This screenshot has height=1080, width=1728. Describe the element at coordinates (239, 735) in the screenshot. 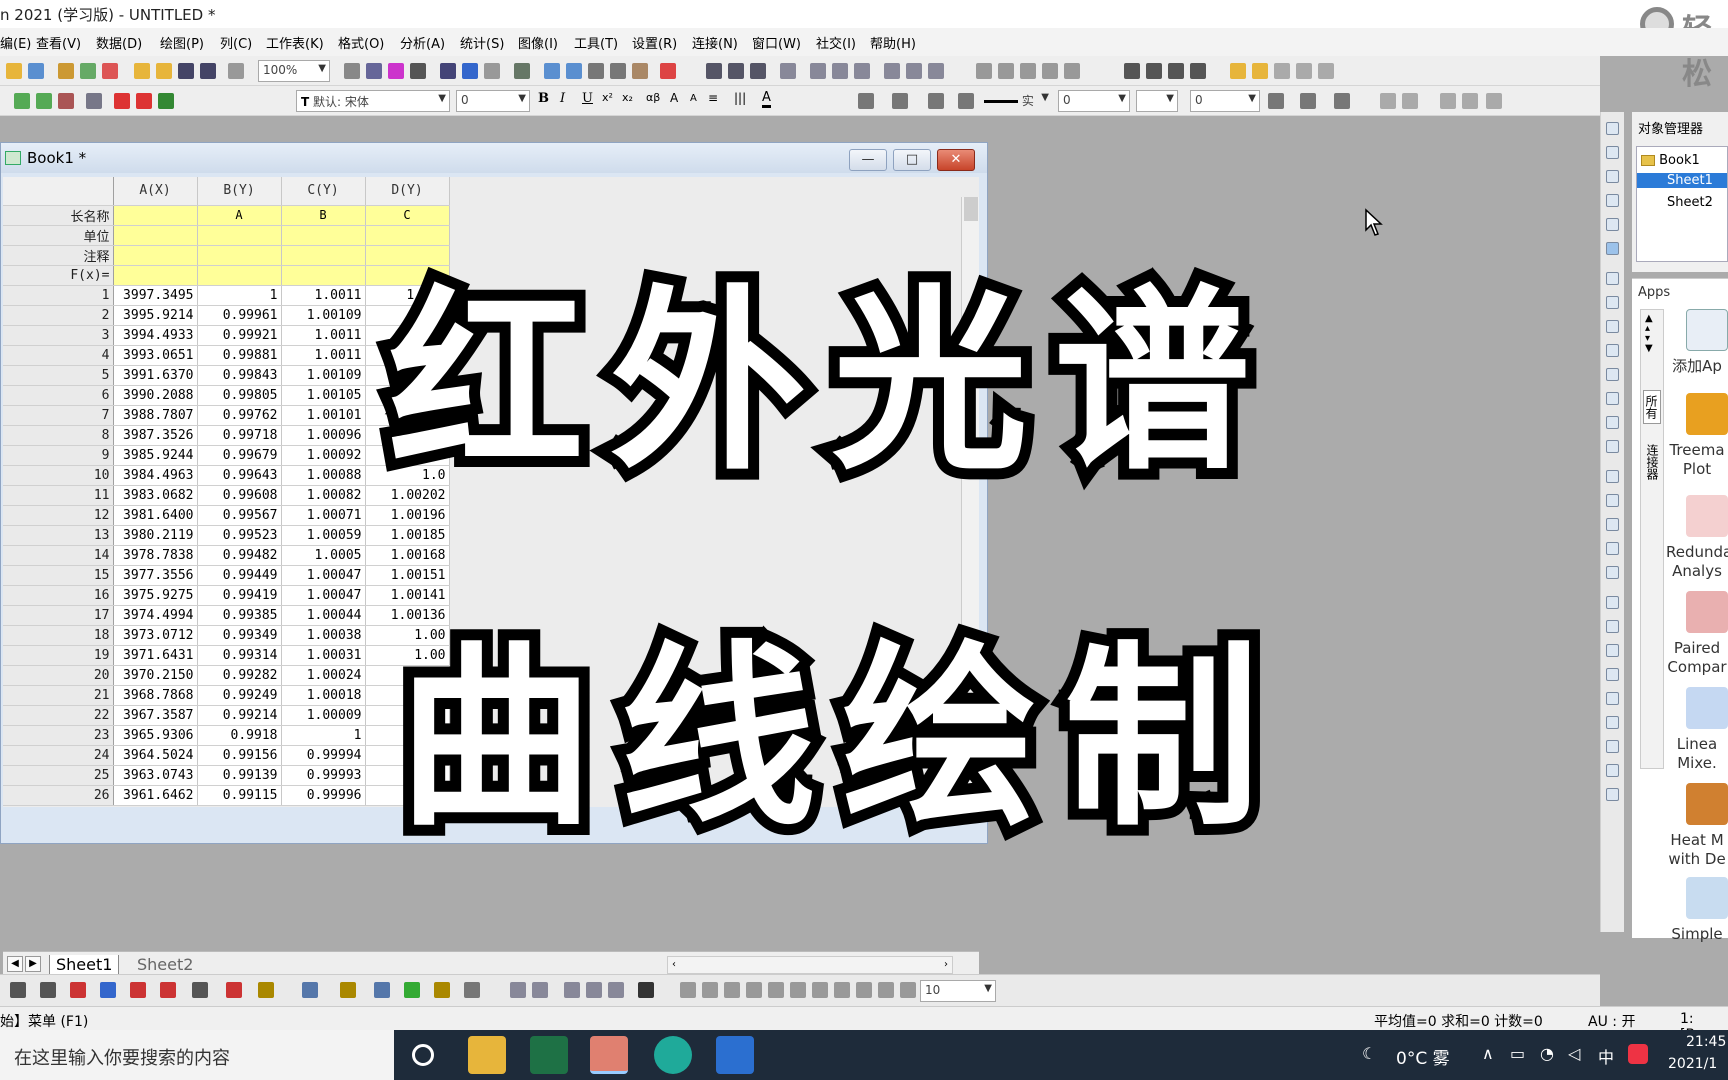

I see `data-cell: 0.9918` at that location.